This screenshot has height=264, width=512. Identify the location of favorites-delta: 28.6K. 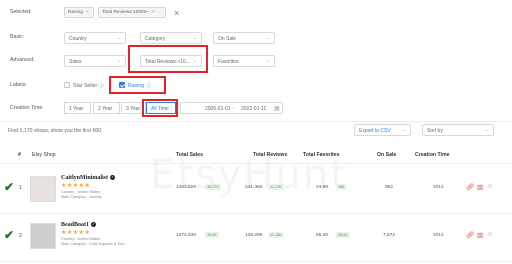
(343, 235).